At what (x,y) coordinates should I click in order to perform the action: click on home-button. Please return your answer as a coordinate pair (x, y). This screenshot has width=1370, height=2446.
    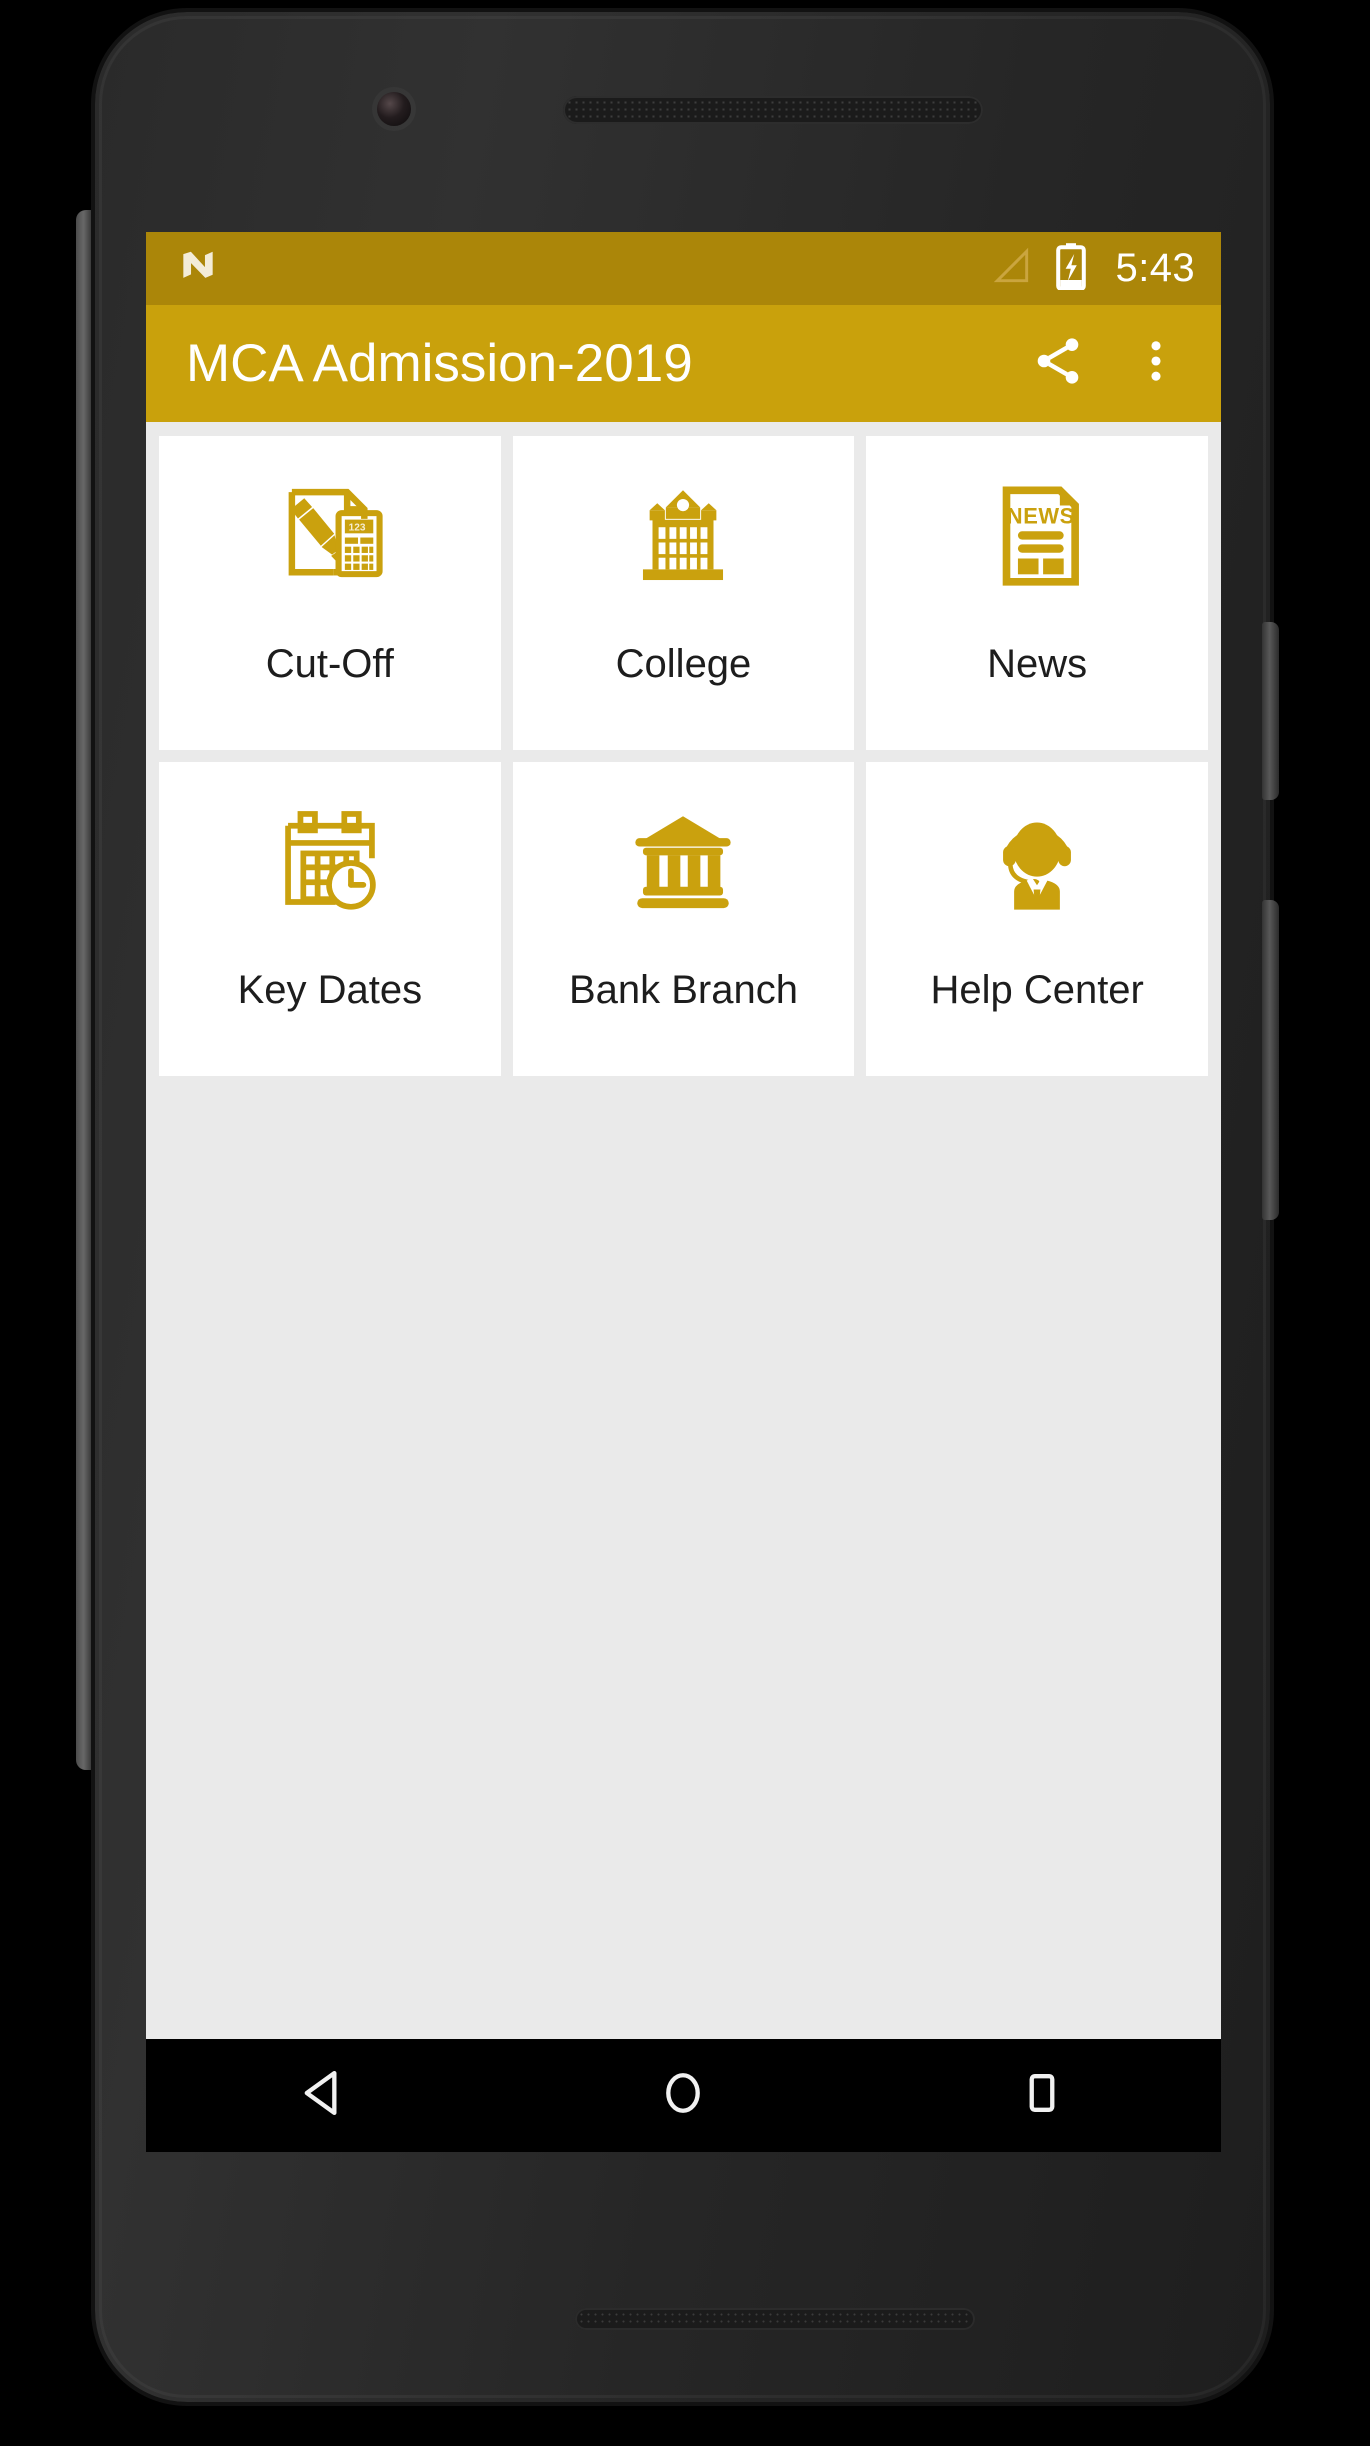
    Looking at the image, I should click on (683, 2095).